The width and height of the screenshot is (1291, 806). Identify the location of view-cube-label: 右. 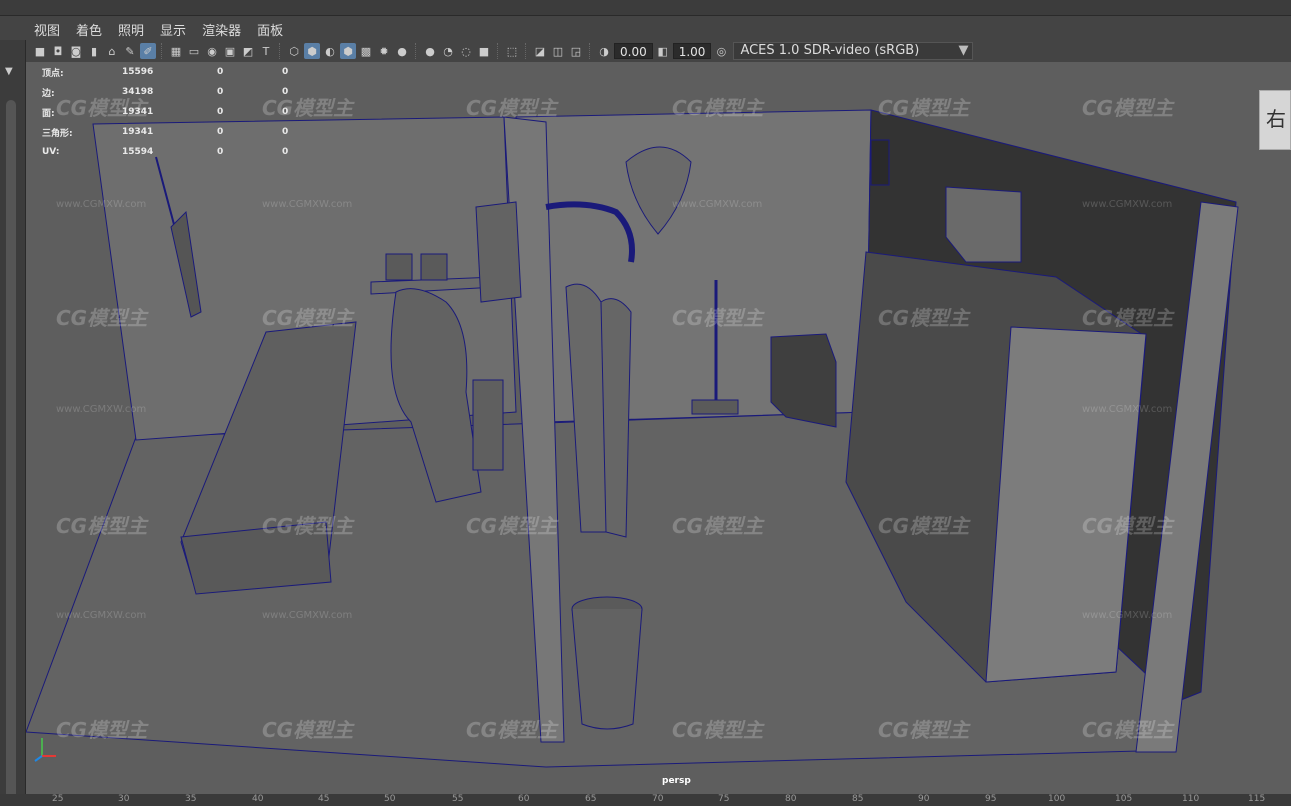
(1276, 119).